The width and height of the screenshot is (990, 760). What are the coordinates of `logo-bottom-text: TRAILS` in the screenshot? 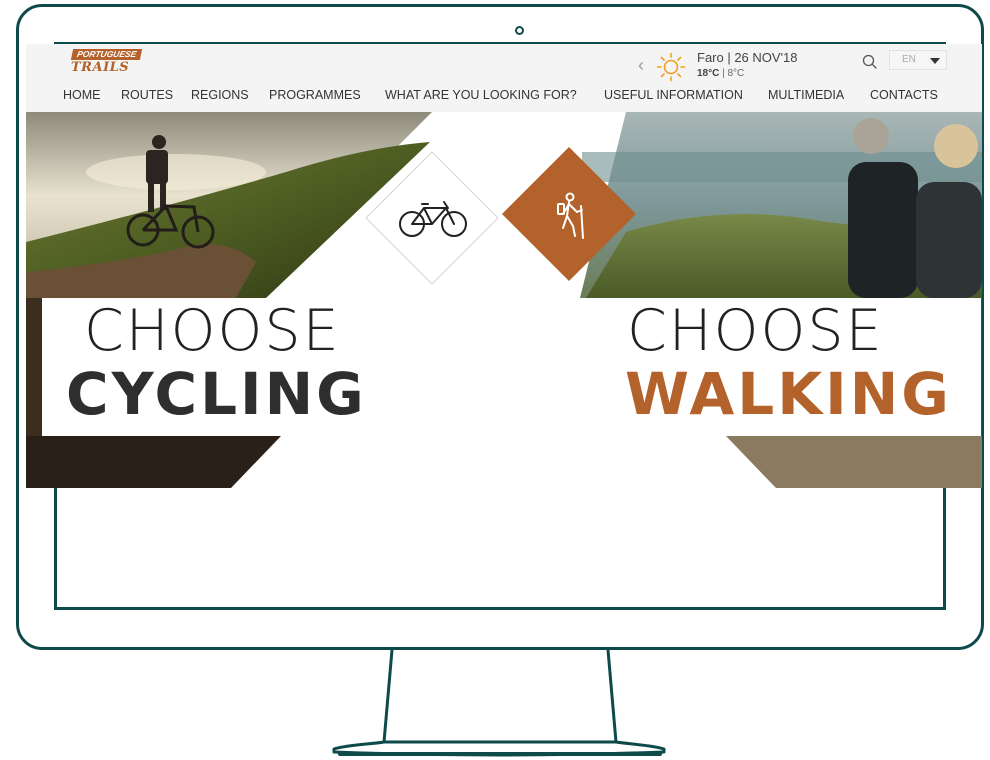 It's located at (100, 67).